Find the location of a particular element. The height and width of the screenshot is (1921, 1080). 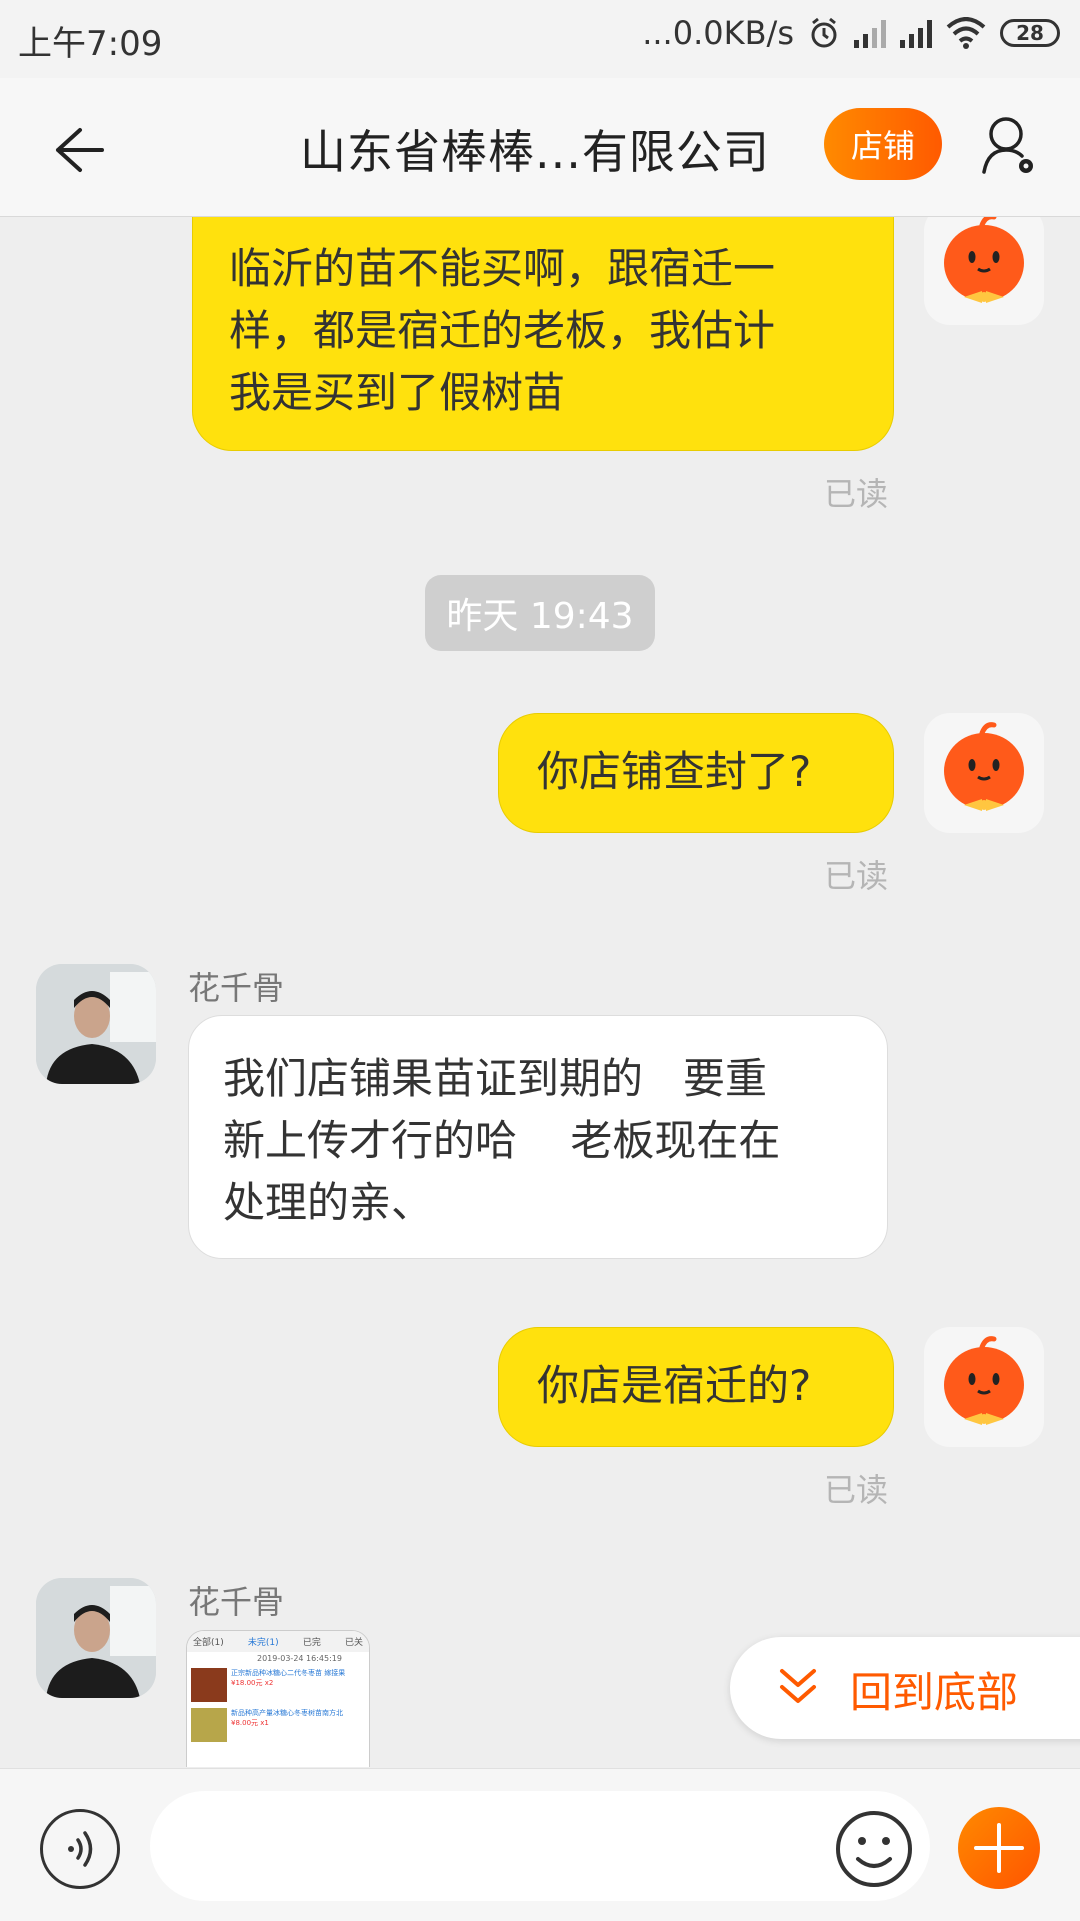

back-to-bottom-label: 回到底部 is located at coordinates (934, 1692).